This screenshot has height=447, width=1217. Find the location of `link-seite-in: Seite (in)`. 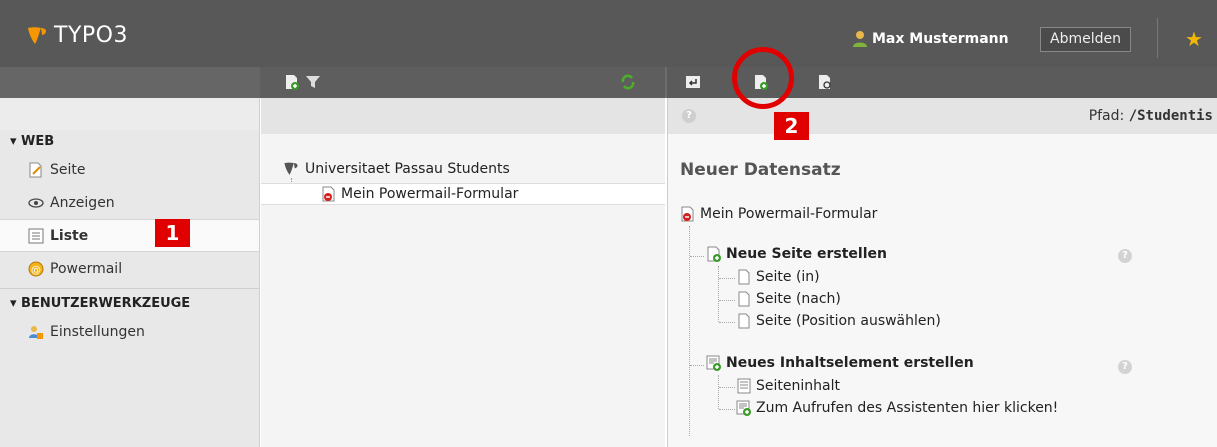

link-seite-in: Seite (in) is located at coordinates (778, 277).